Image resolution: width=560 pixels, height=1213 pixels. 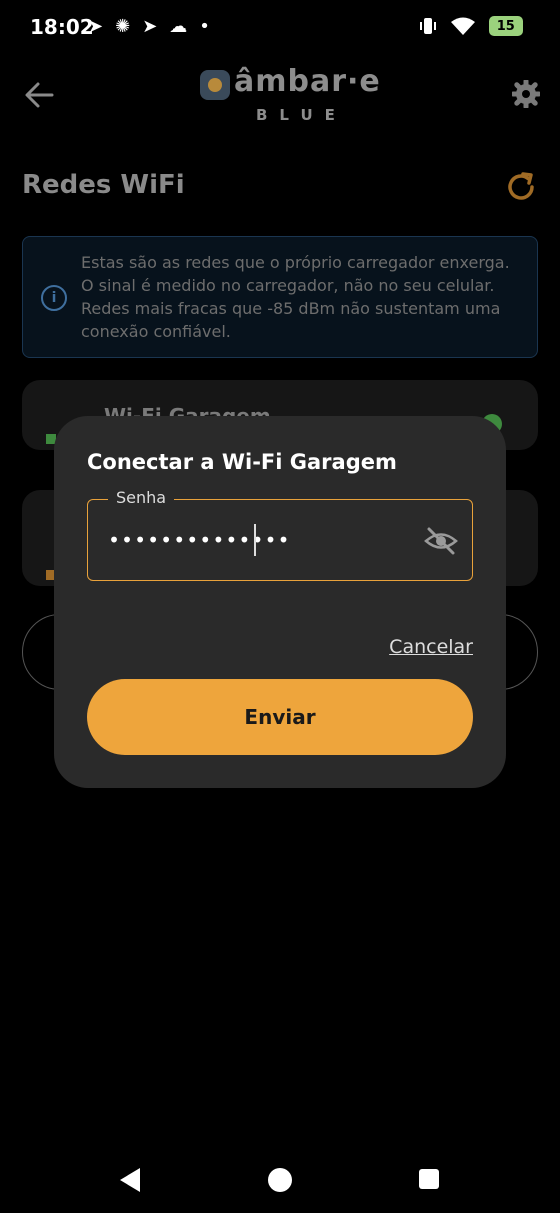 I want to click on status-icons-right: 15 ⚡, so click(x=471, y=26).